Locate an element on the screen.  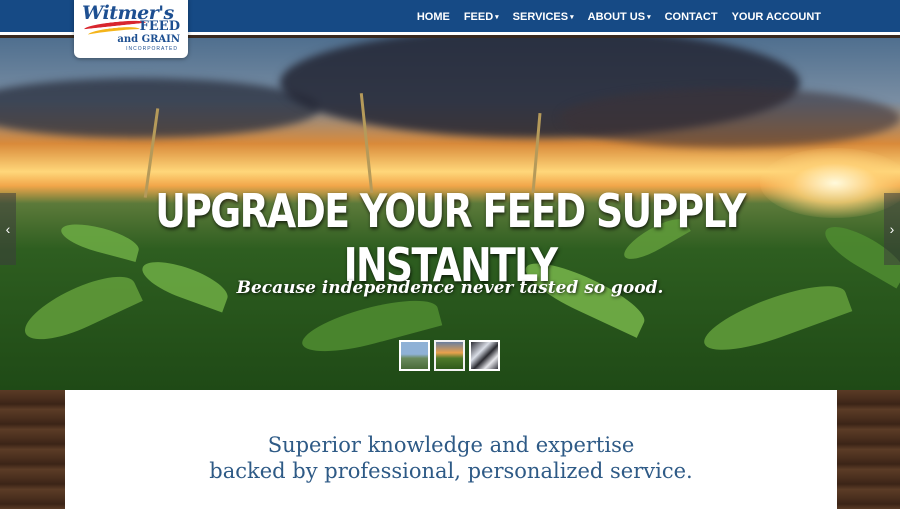
nav-your-account-label: YOUR ACCOUNT is located at coordinates (776, 17).